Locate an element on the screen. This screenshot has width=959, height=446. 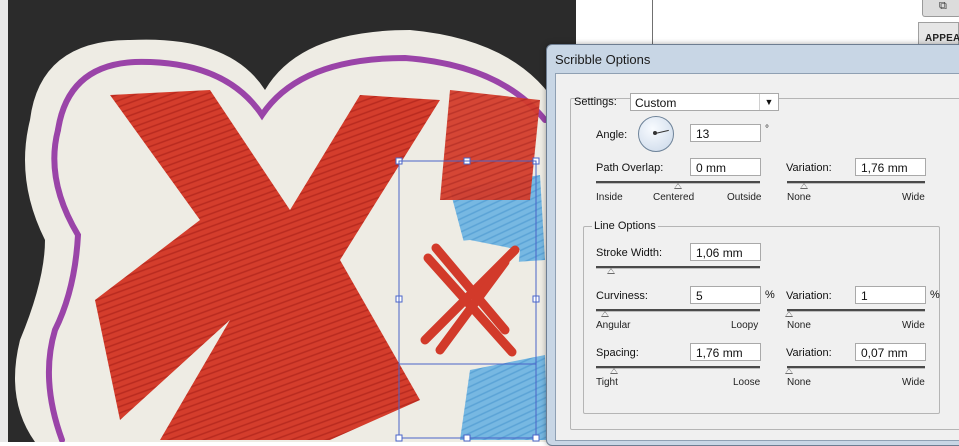
angle-unit: ° is located at coordinates (767, 129).